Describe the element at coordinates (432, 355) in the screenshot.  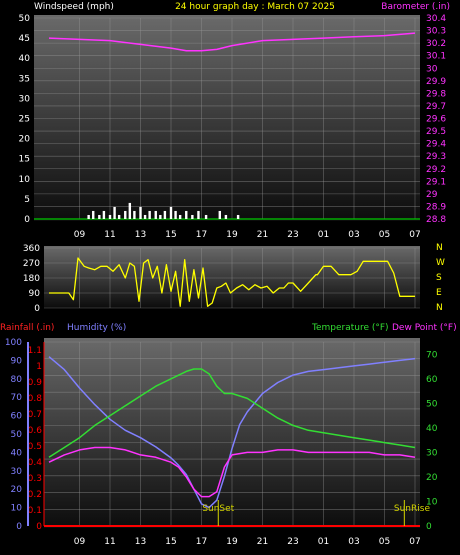
I see `temperature-tick-label: 70` at that location.